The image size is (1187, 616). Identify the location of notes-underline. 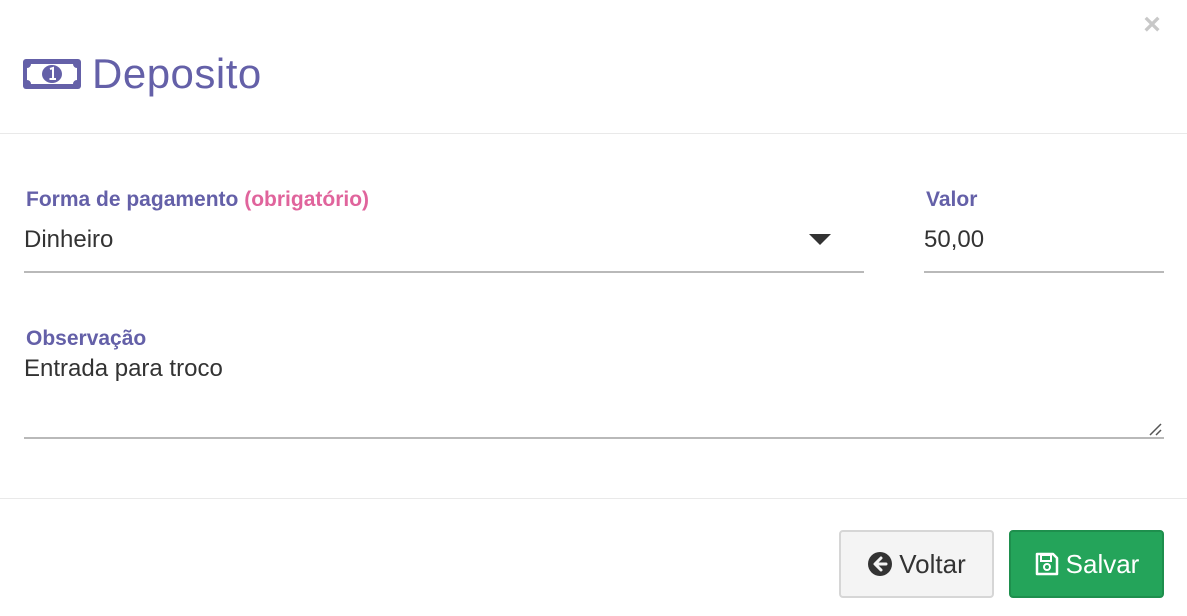
(594, 438).